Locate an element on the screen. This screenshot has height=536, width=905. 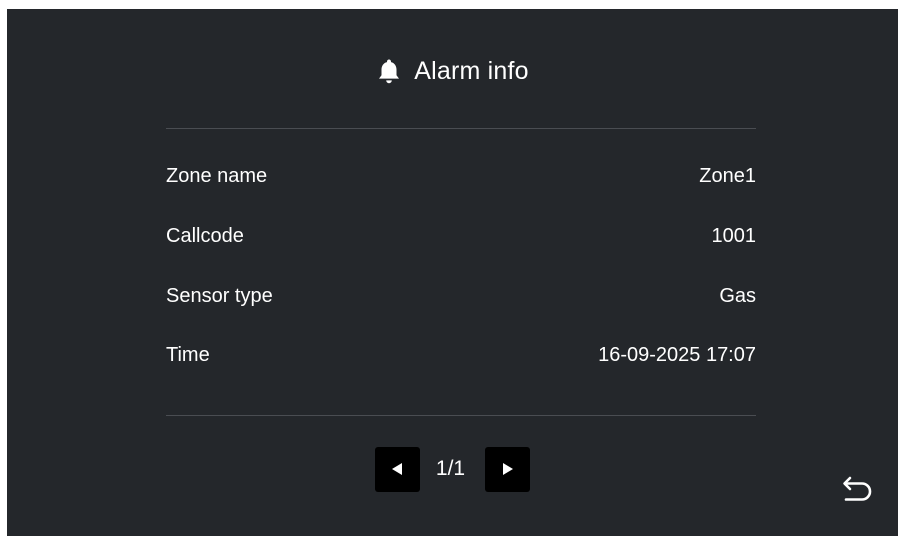
detail-value: 16-09-2025 17:07 is located at coordinates (677, 354).